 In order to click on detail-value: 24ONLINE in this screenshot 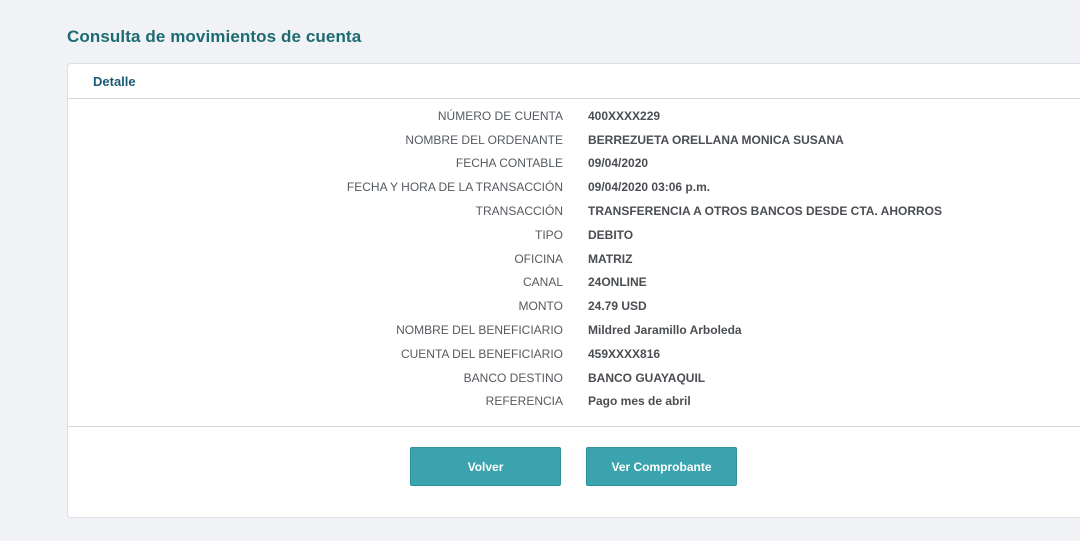, I will do `click(617, 282)`.